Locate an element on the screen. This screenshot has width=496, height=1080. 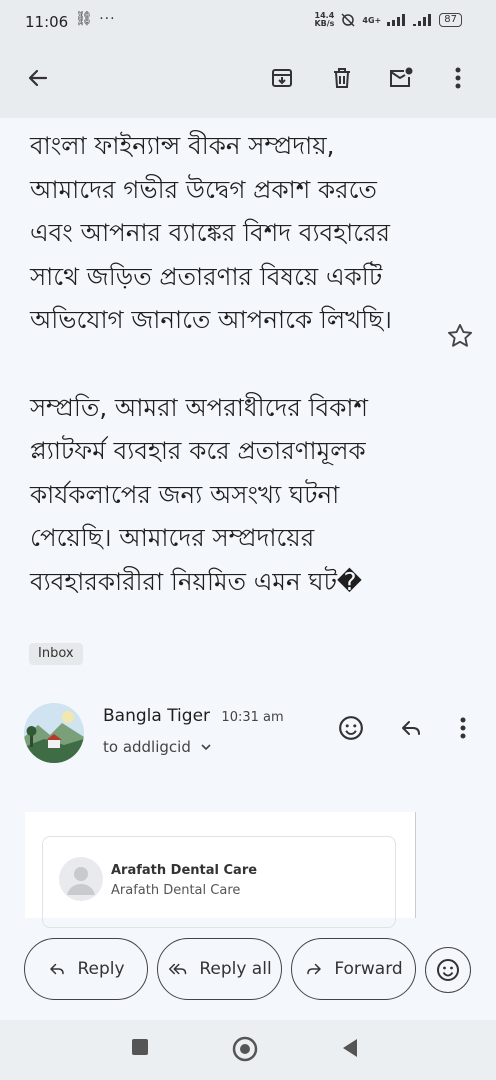
system-navigation-bar is located at coordinates (248, 1050).